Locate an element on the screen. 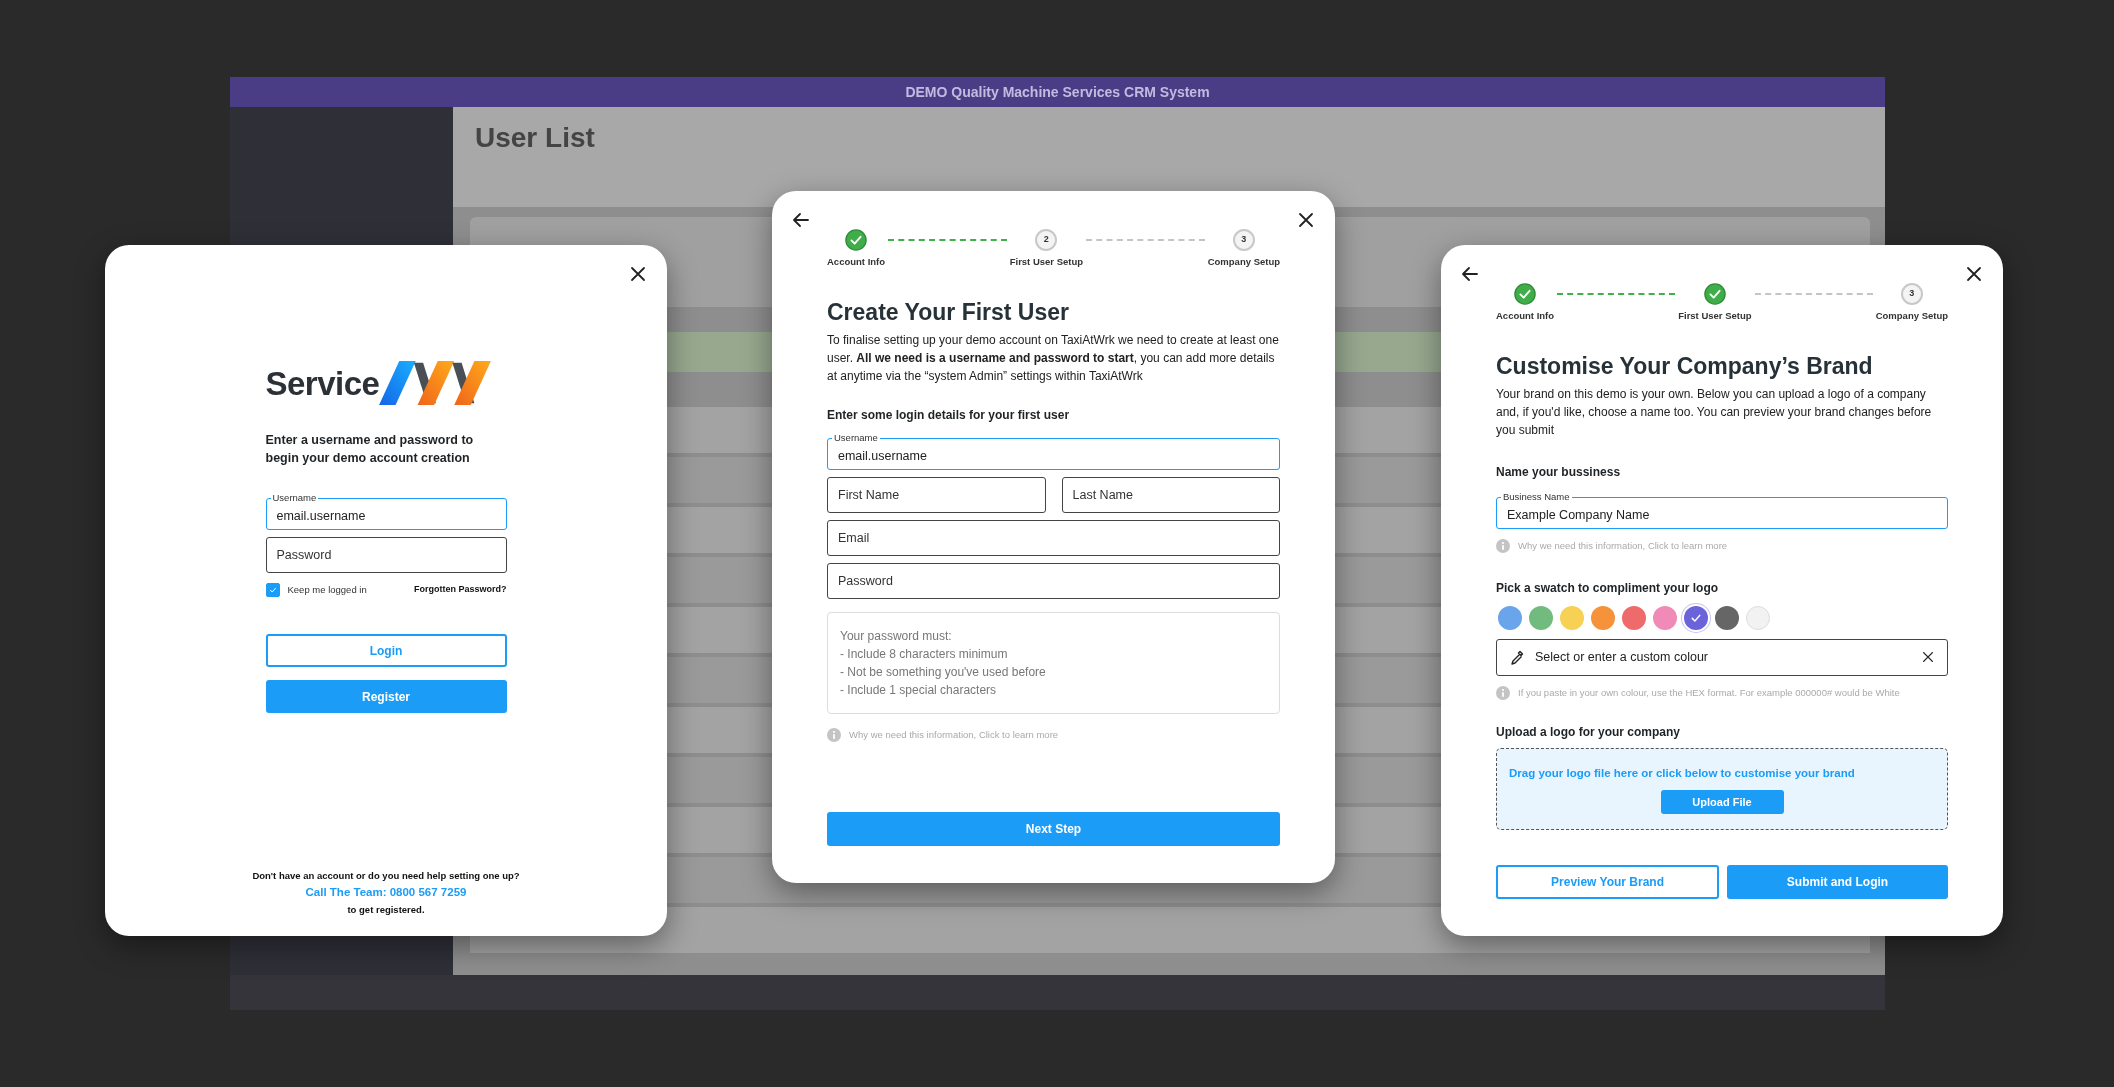 This screenshot has height=1087, width=2114. forgot-password-link: Forgotten Password? is located at coordinates (460, 590).